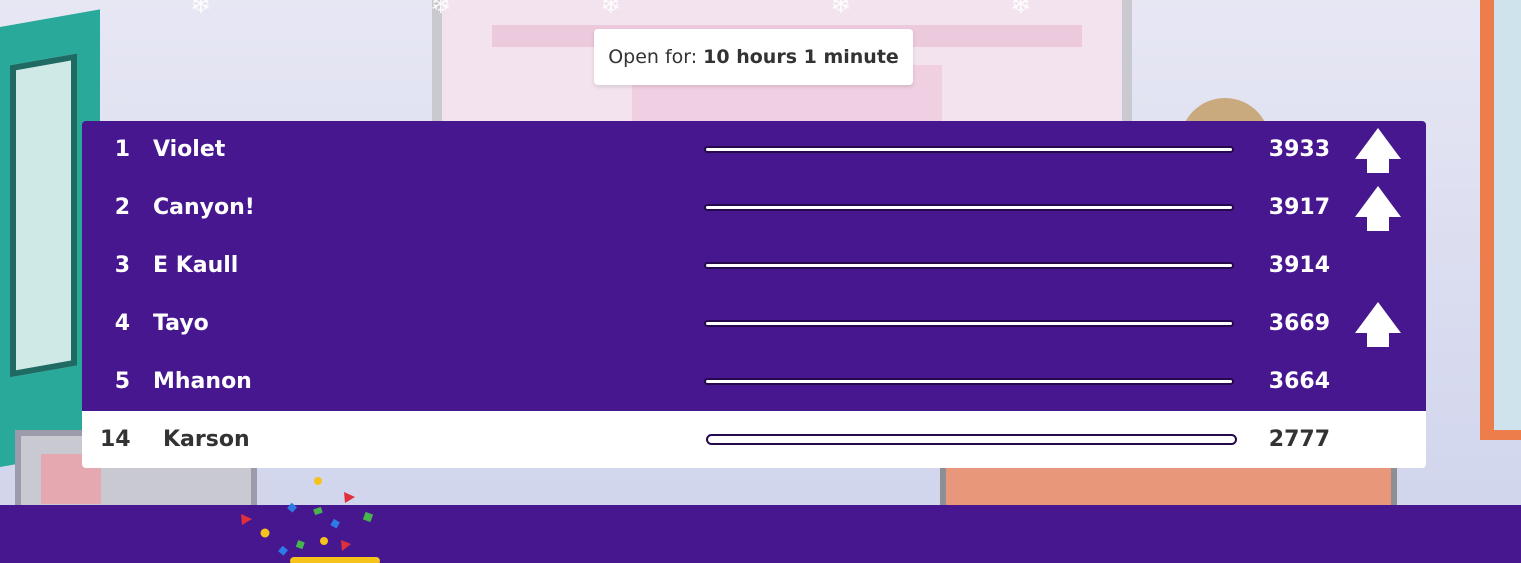 The height and width of the screenshot is (563, 1521). I want to click on player-name: Violet, so click(189, 149).